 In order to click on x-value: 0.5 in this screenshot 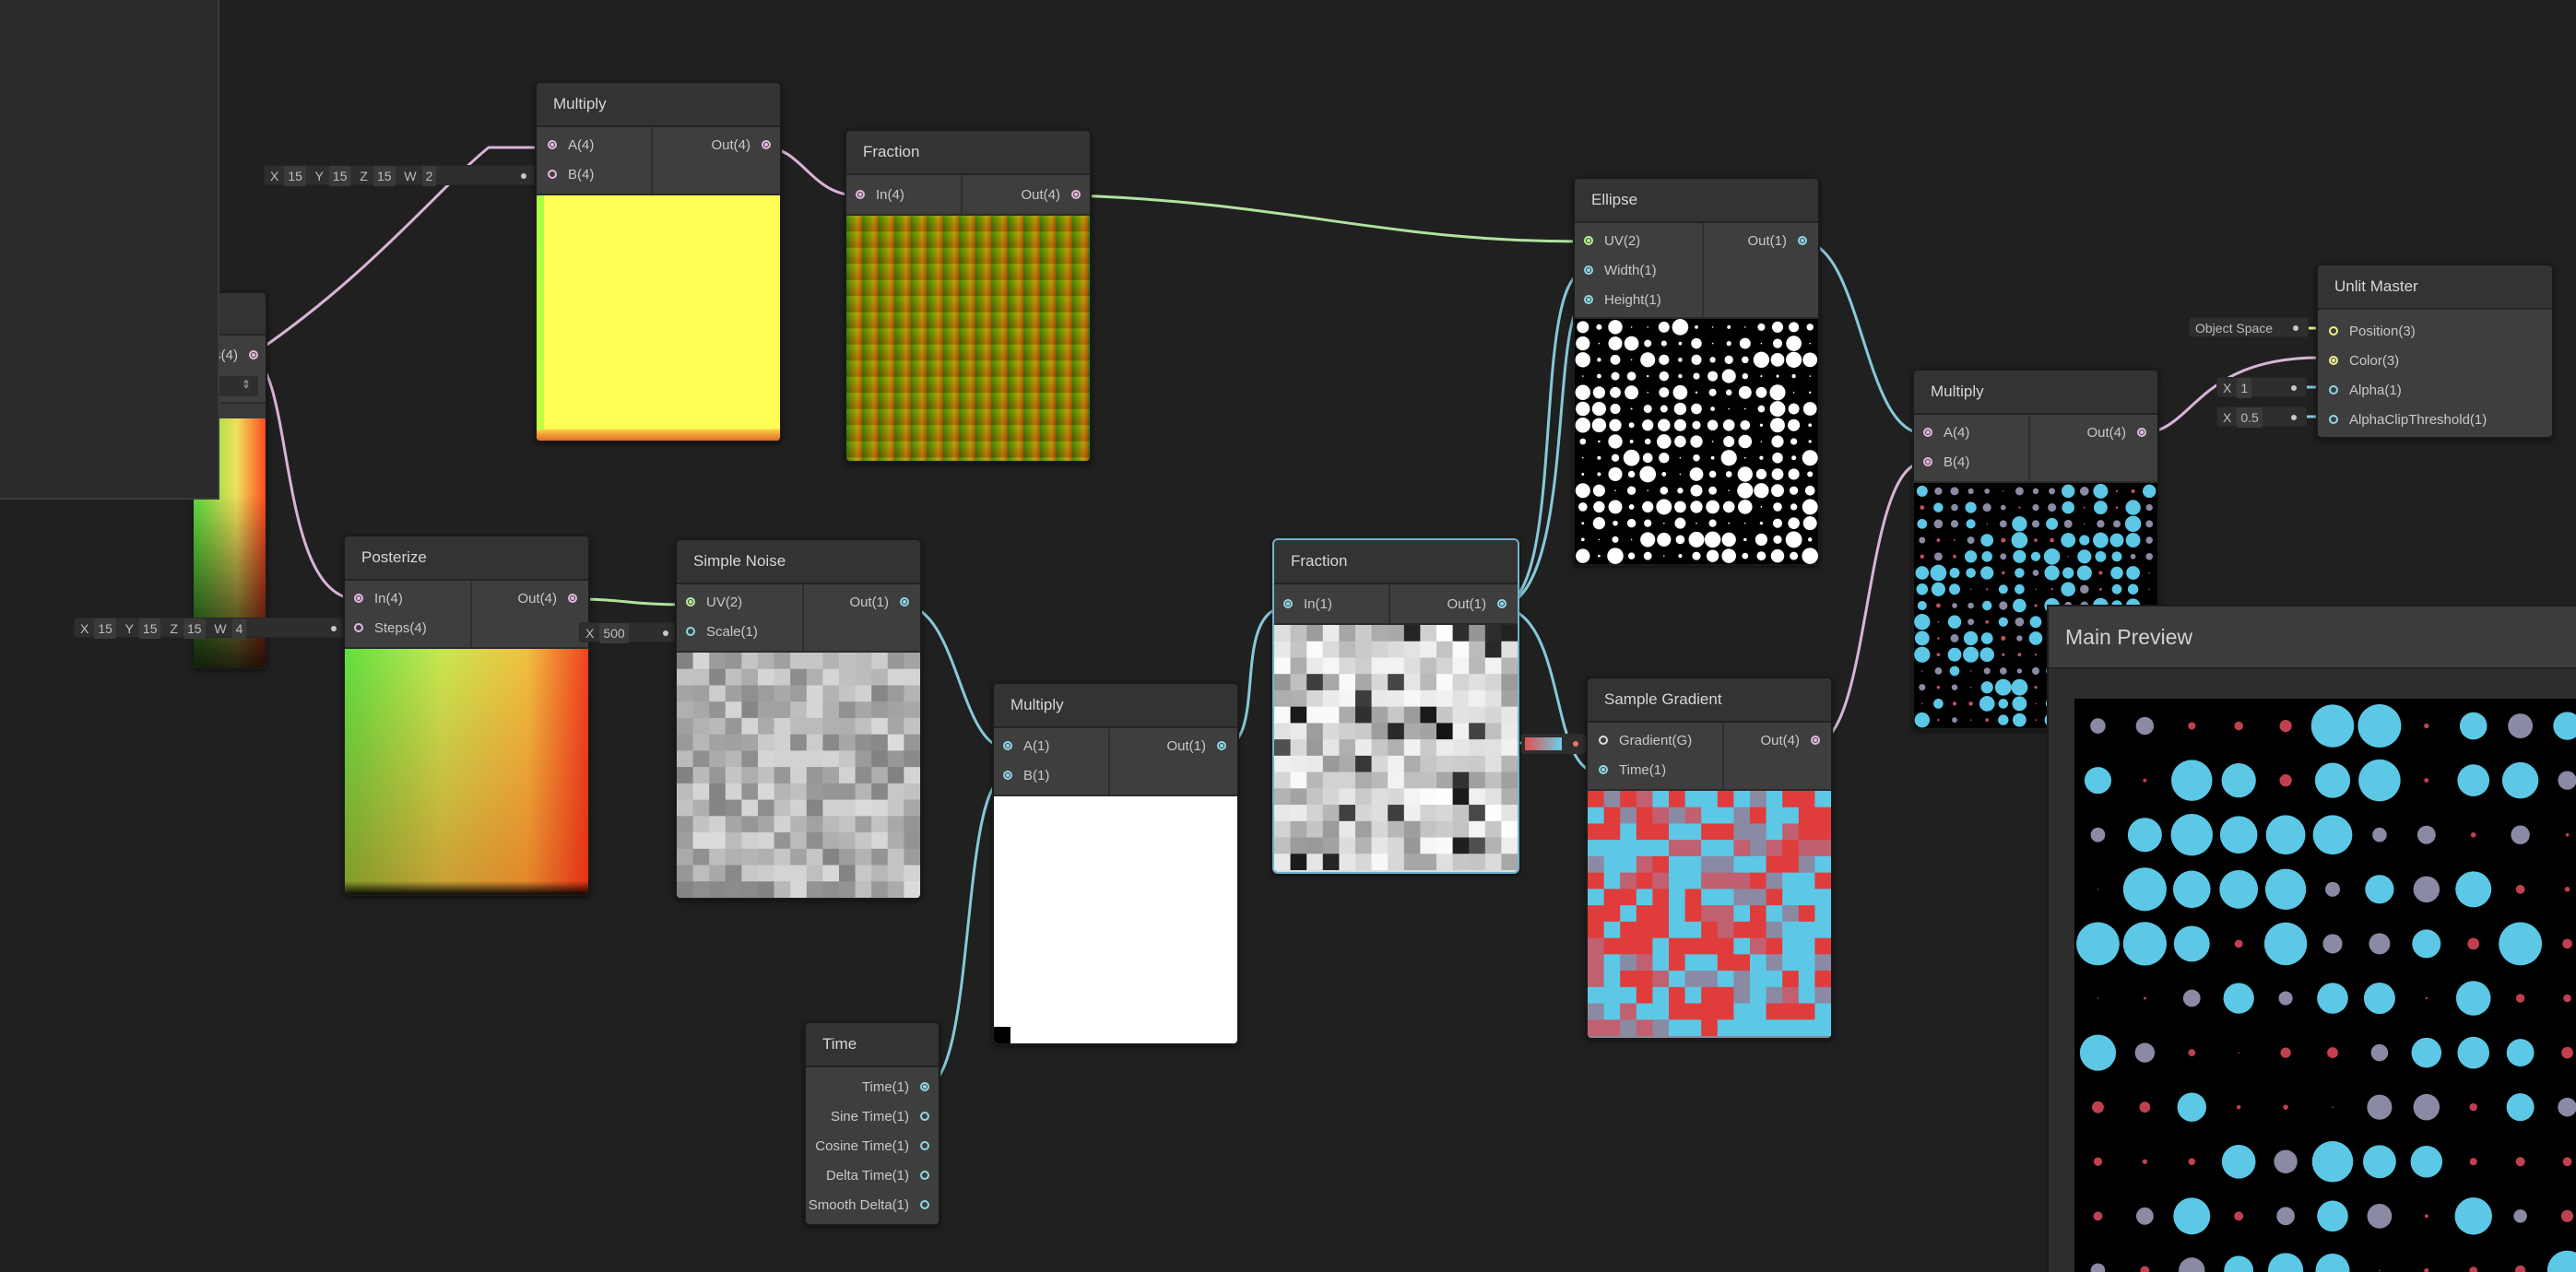, I will do `click(2250, 417)`.